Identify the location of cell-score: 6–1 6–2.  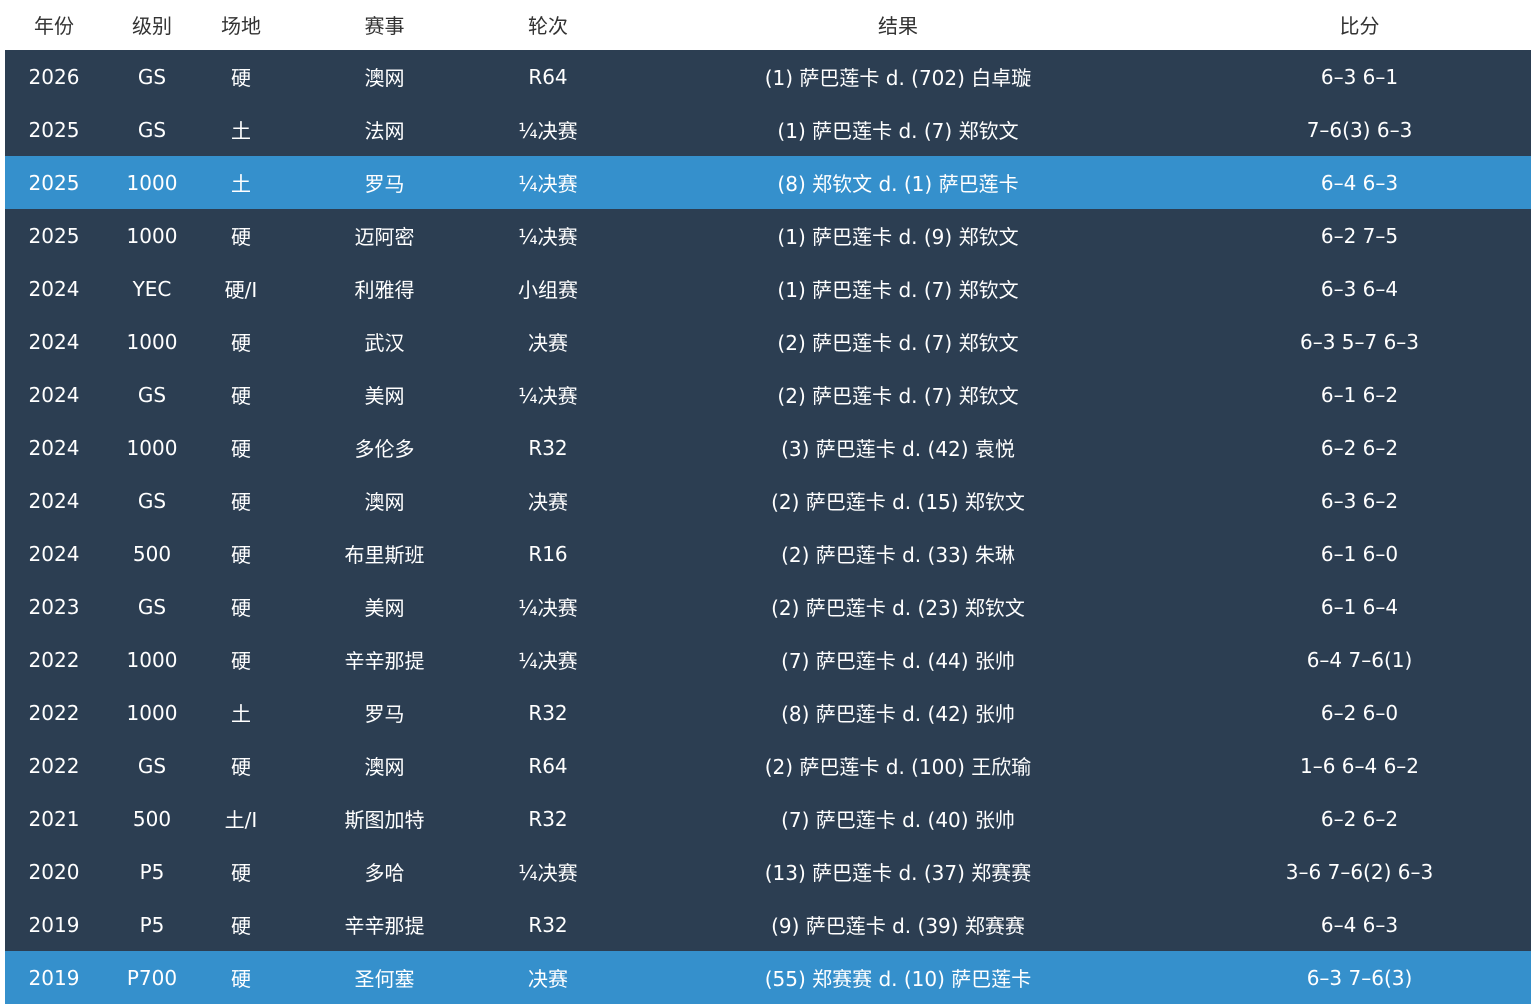
(1359, 394).